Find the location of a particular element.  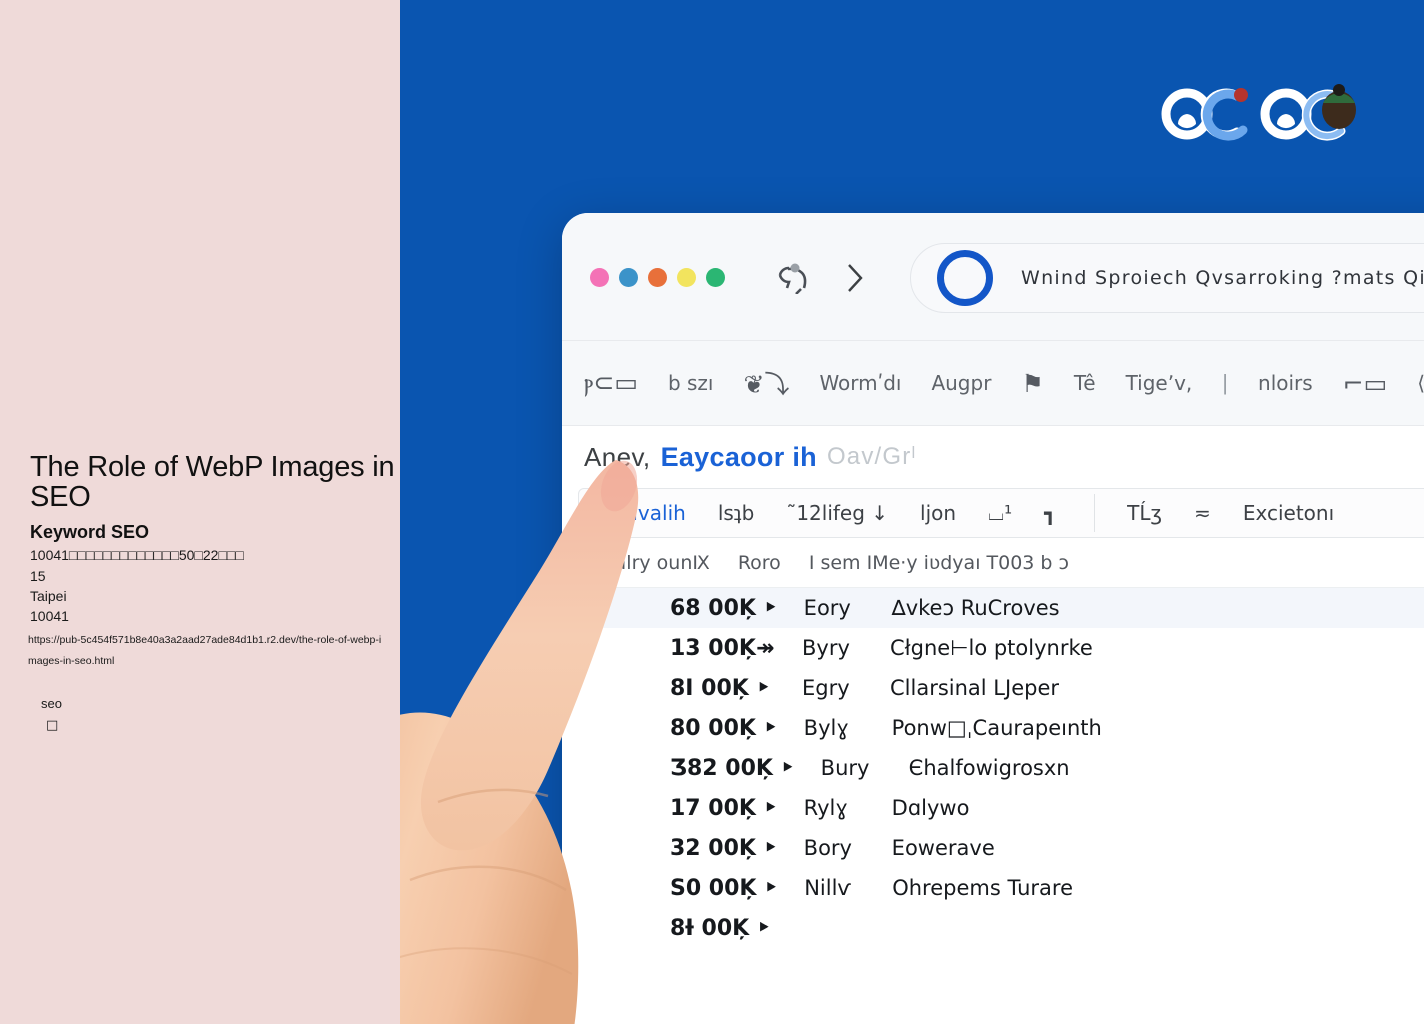

dot-green is located at coordinates (715, 277).